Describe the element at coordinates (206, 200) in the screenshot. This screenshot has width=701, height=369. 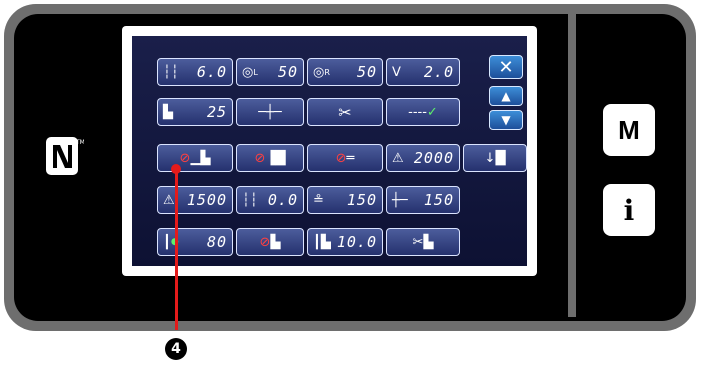
I see `start-speed-value: 1500` at that location.